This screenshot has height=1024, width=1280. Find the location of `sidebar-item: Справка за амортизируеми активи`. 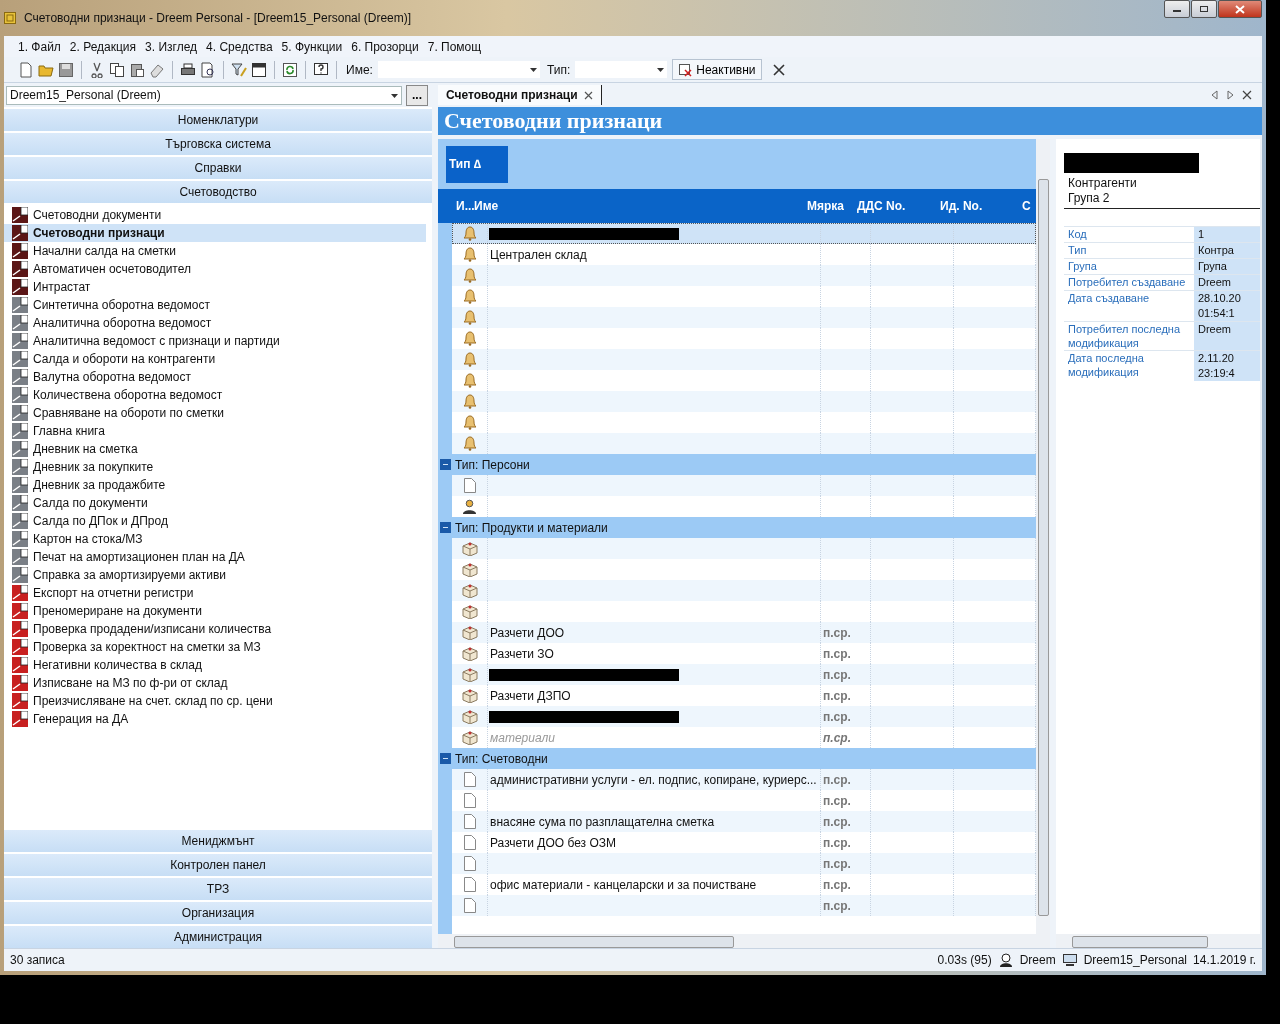

sidebar-item: Справка за амортизируеми активи is located at coordinates (215, 575).